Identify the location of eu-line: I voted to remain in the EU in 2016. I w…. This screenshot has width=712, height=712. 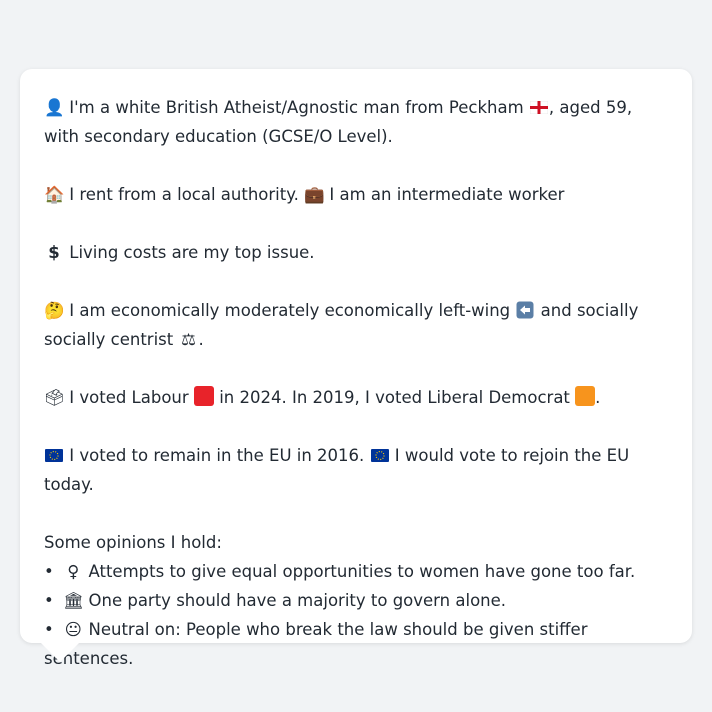
(356, 470).